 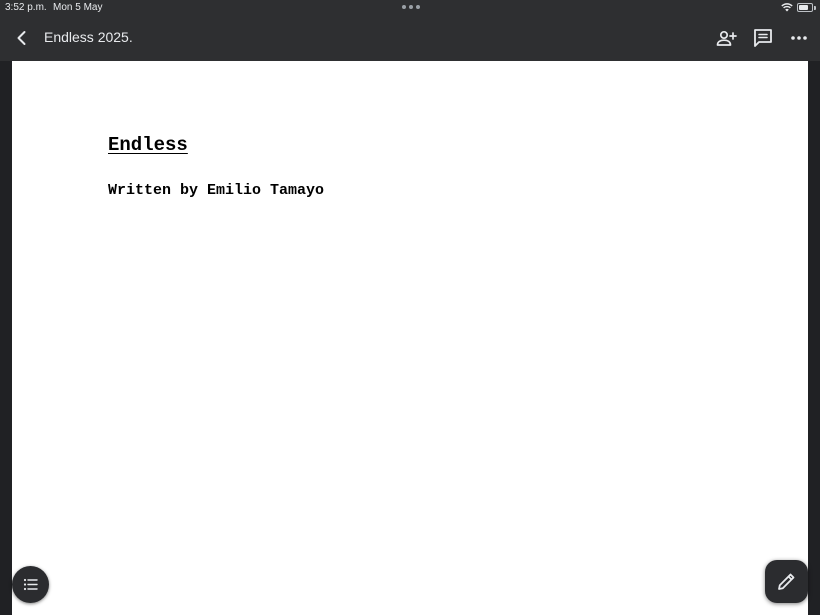 I want to click on person-add-icon, so click(x=726, y=38).